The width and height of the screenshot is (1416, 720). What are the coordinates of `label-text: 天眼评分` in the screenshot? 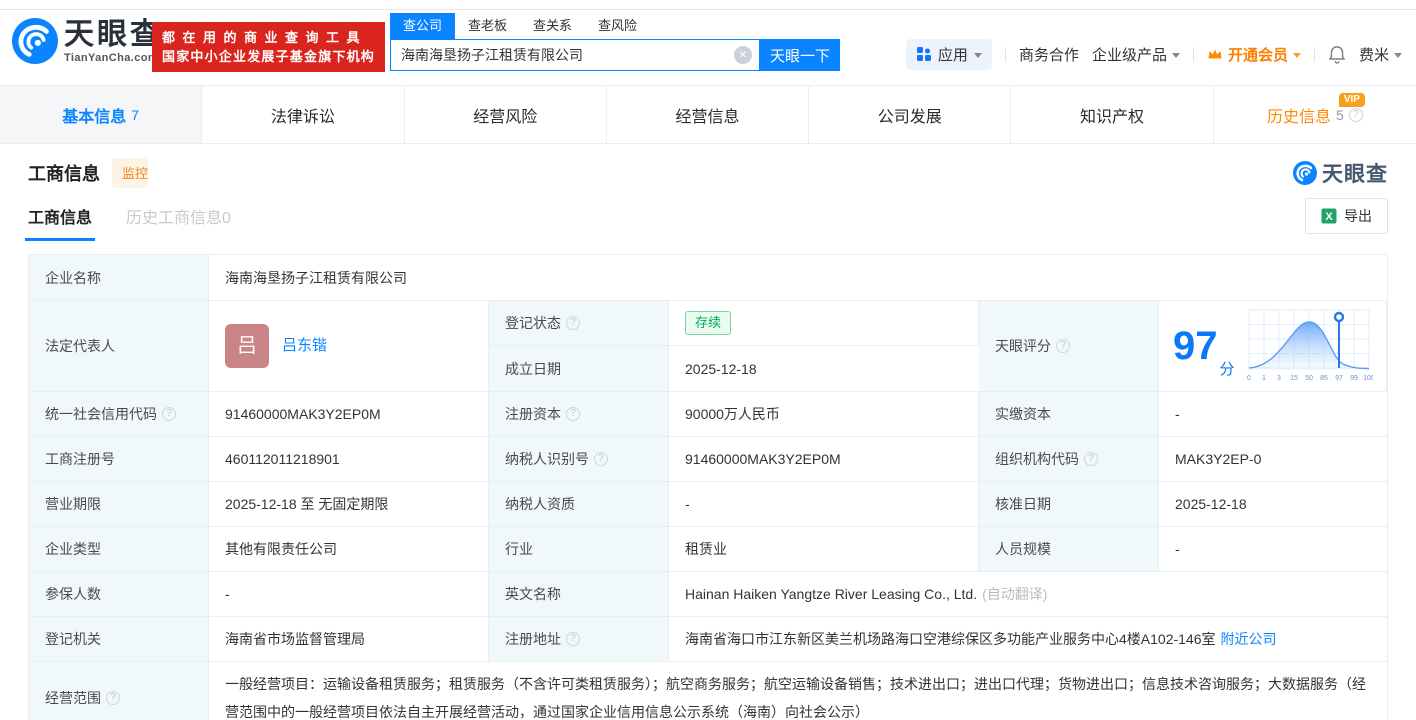 It's located at (1023, 346).